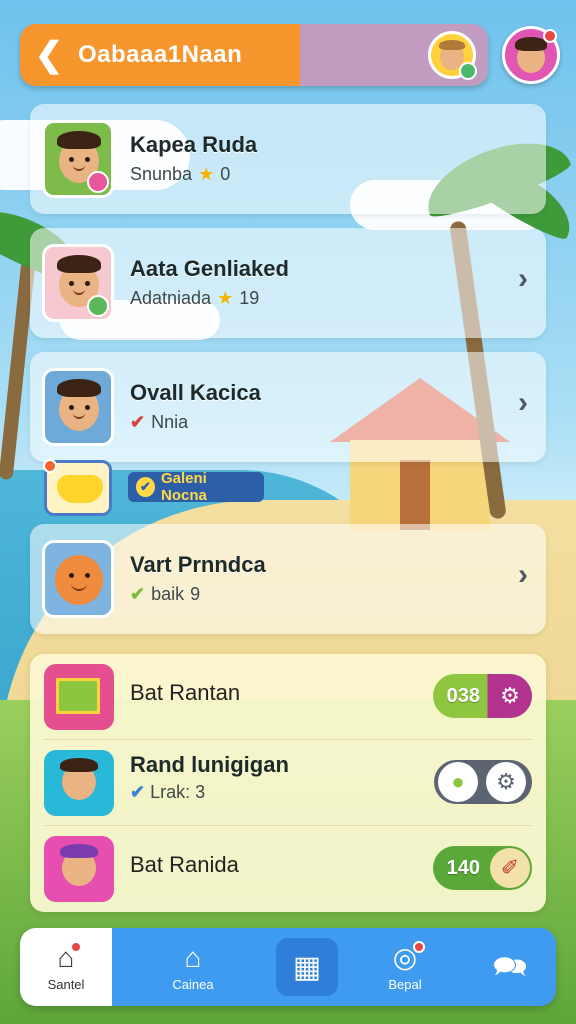  I want to click on friend-status-text: Snunba, so click(161, 174).